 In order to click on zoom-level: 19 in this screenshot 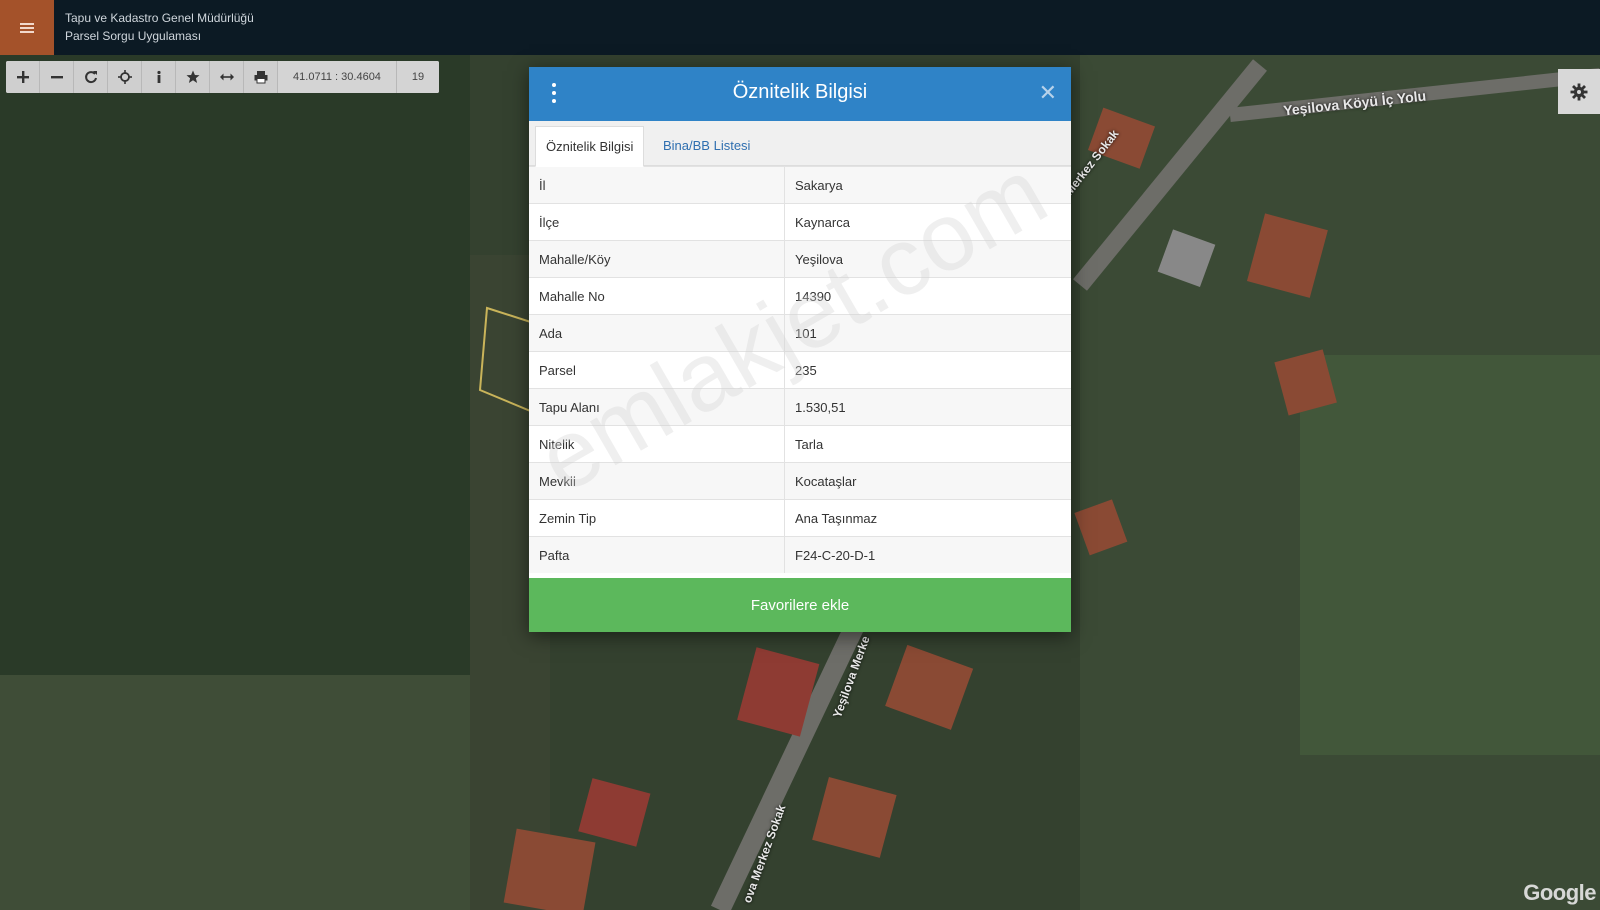, I will do `click(418, 77)`.